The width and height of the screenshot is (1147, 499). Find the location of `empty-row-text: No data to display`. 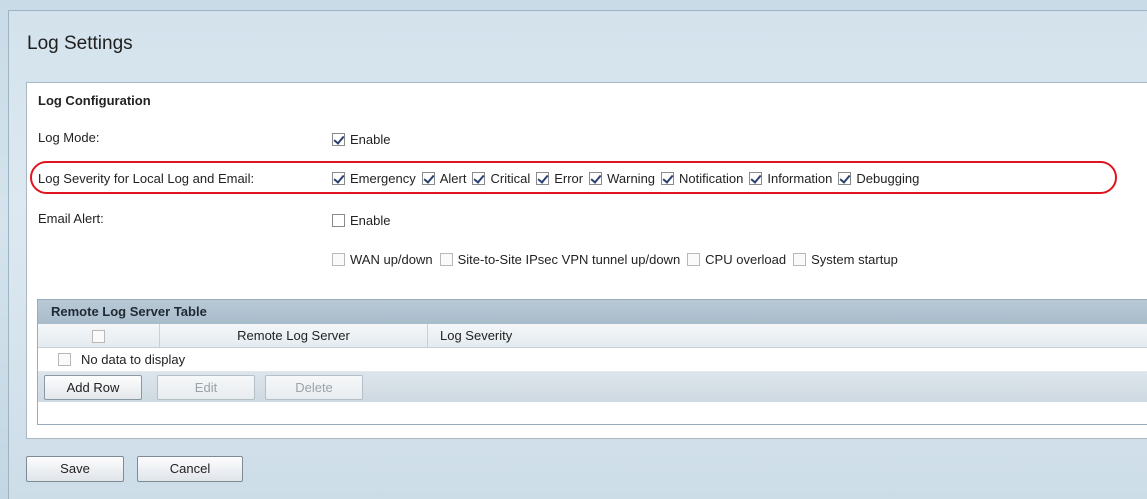

empty-row-text: No data to display is located at coordinates (133, 359).